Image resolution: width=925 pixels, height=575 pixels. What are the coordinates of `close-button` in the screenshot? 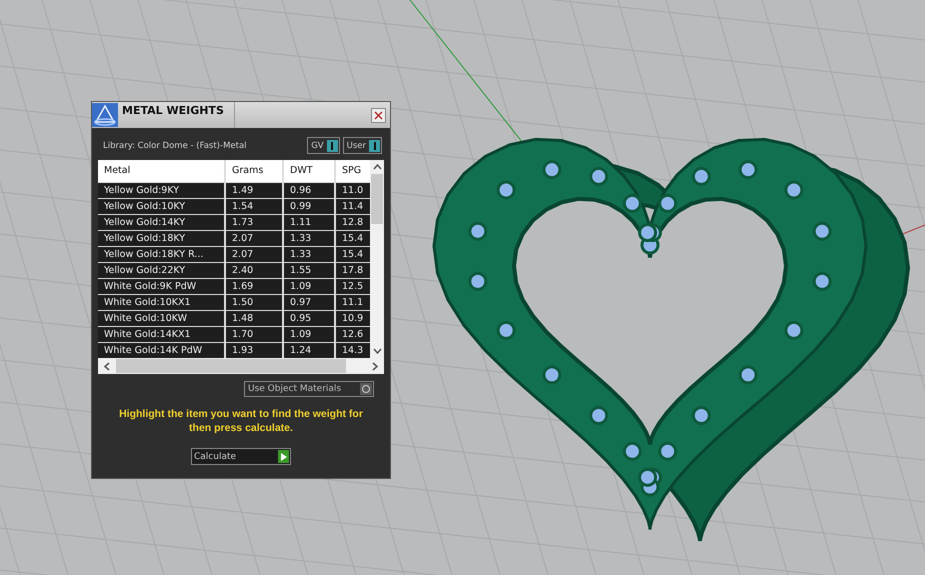 It's located at (378, 115).